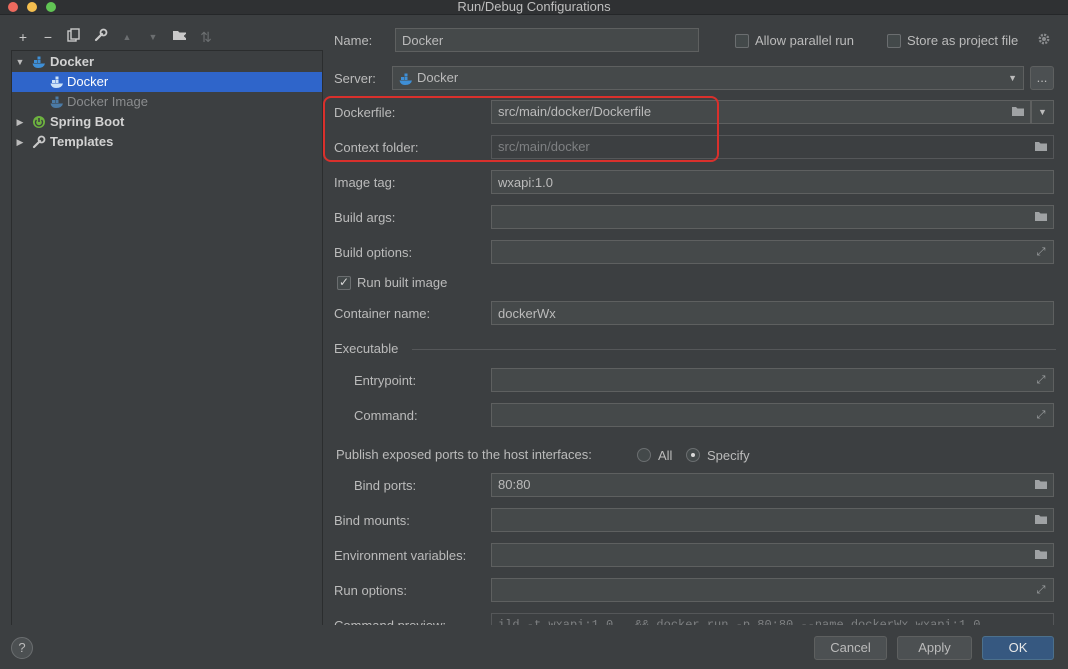 Image resolution: width=1068 pixels, height=669 pixels. I want to click on ports-specify-radio, so click(693, 455).